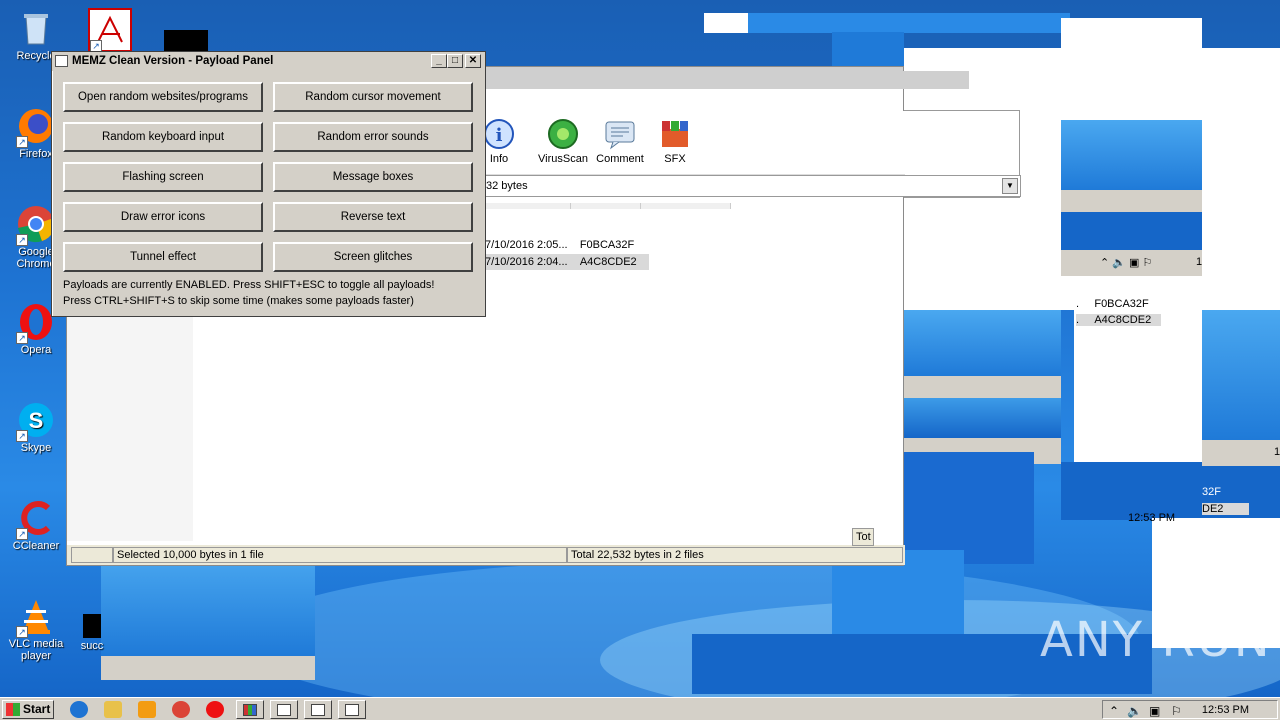  I want to click on volume-icon: 🔈, so click(1134, 711).